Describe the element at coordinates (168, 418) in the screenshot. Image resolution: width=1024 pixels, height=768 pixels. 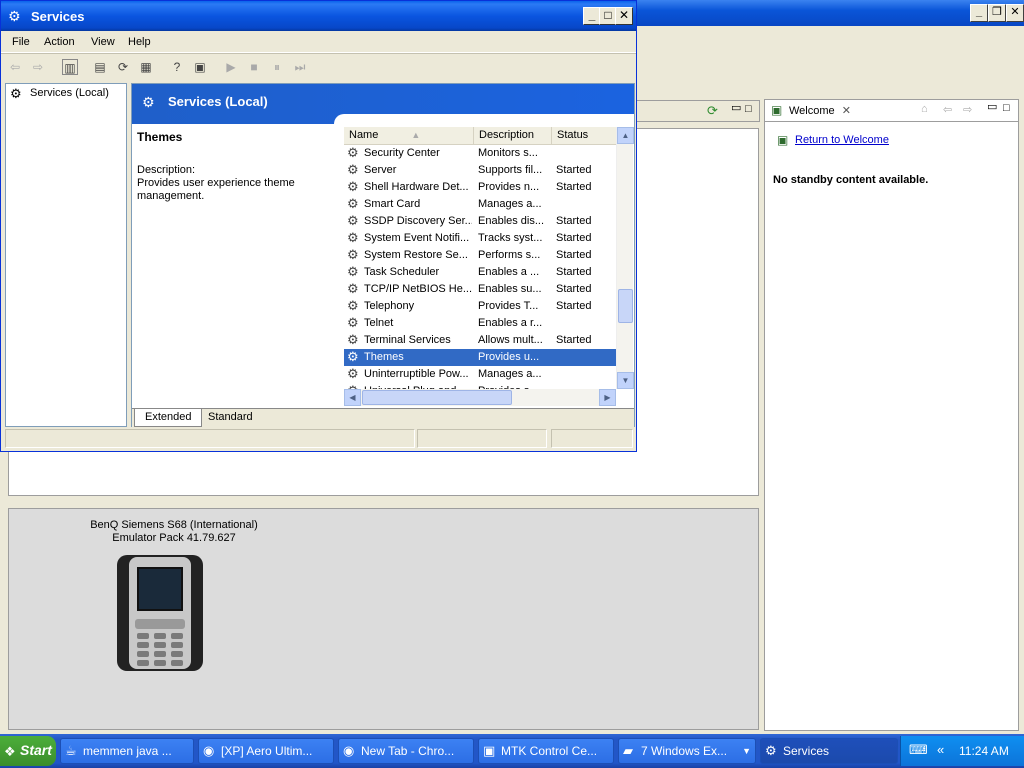
I see `tab-extended: Extended` at that location.